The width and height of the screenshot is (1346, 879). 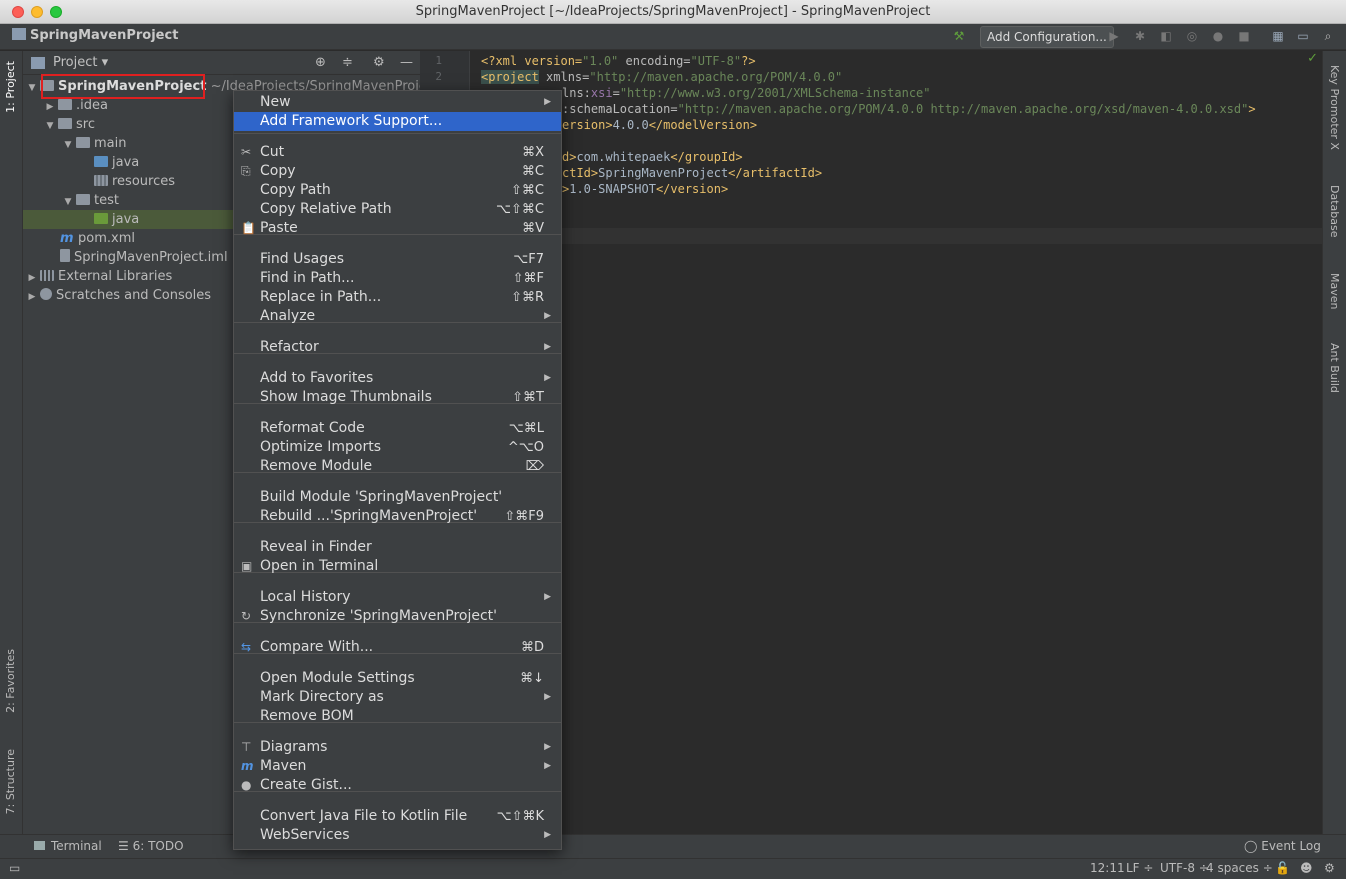 I want to click on nav-project-breadcrumb: SpringMavenProject, so click(x=95, y=35).